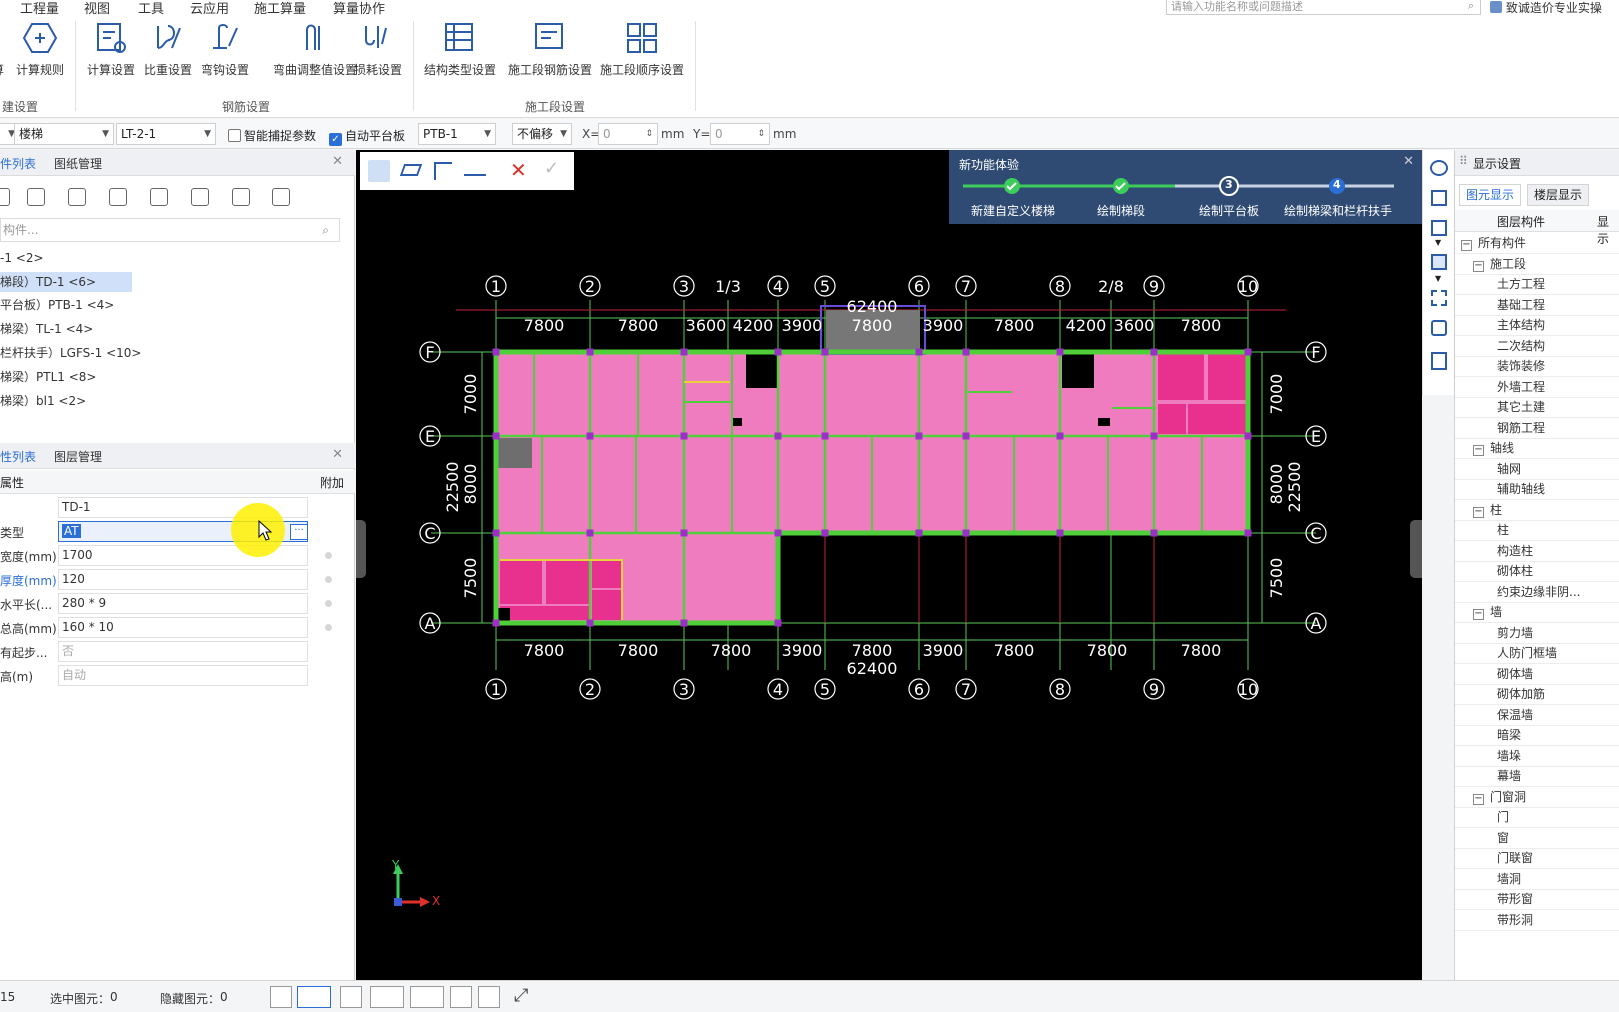  What do you see at coordinates (457, 134) in the screenshot?
I see `platform-select: PTB-1 ▼` at bounding box center [457, 134].